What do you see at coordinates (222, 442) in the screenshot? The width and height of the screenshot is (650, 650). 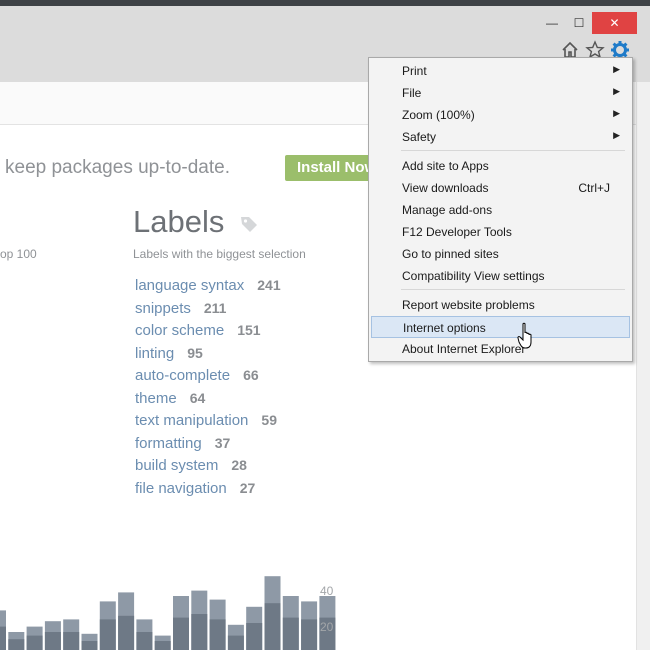 I see `label-count: 37` at bounding box center [222, 442].